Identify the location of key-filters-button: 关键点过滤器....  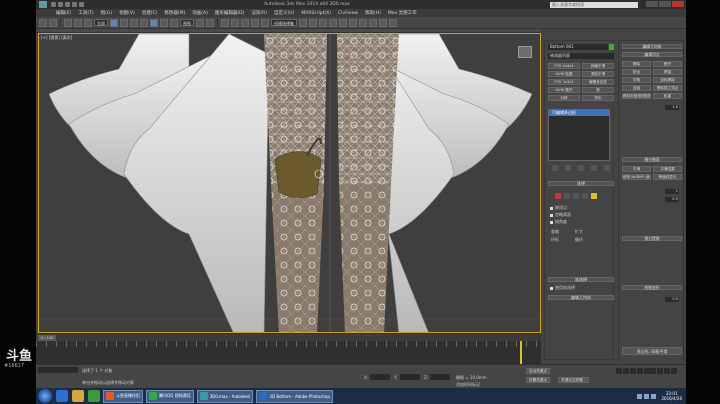
(573, 380).